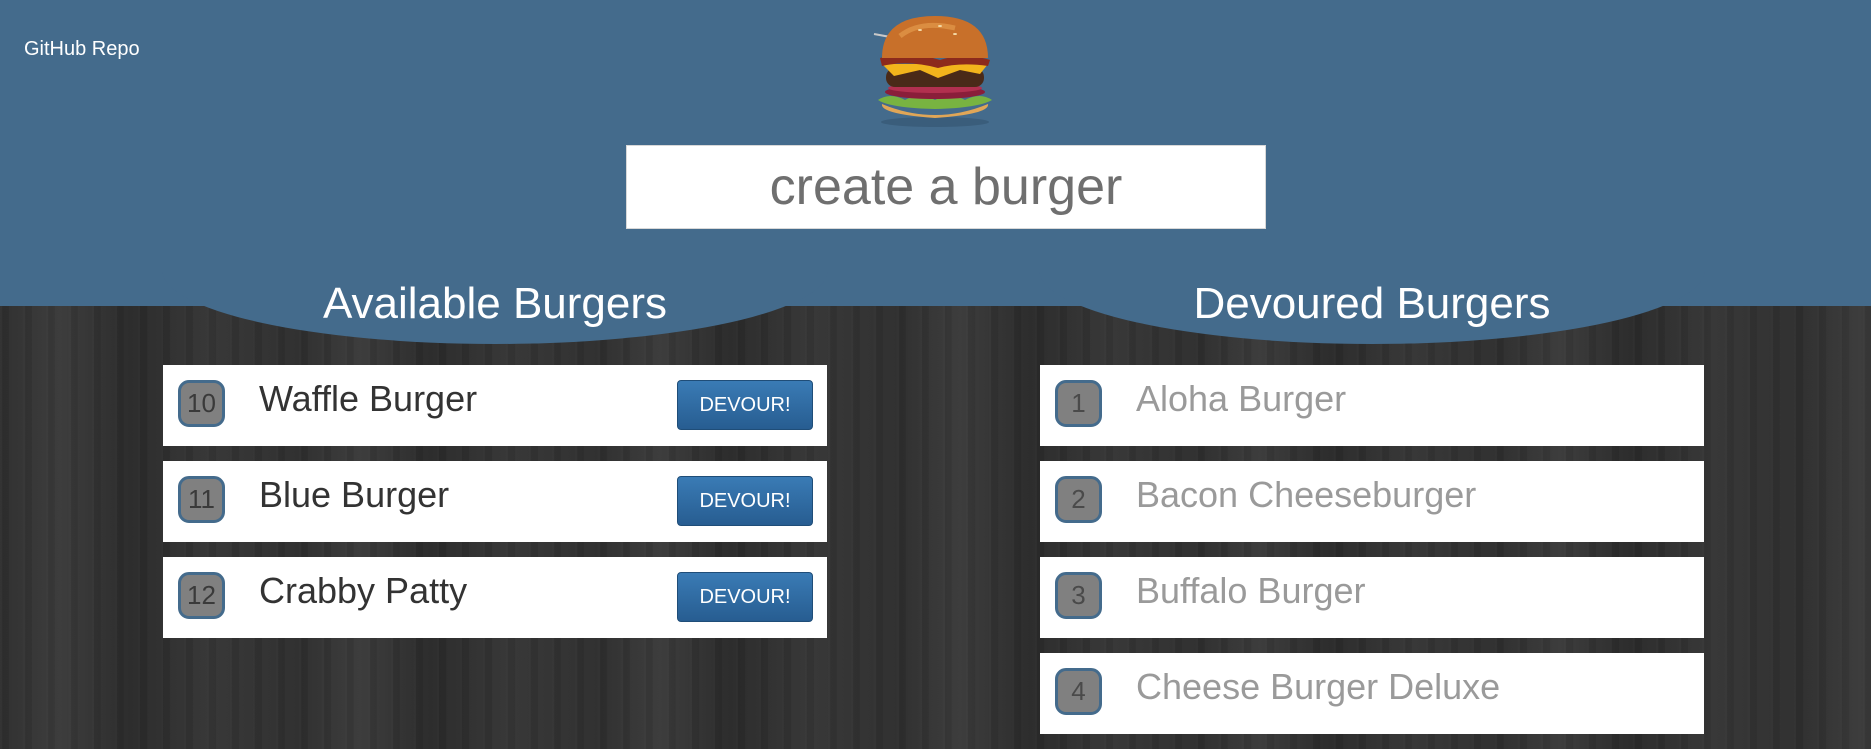  Describe the element at coordinates (495, 597) in the screenshot. I see `burger-list-item: 12 Crabby Patty DEVOUR!` at that location.